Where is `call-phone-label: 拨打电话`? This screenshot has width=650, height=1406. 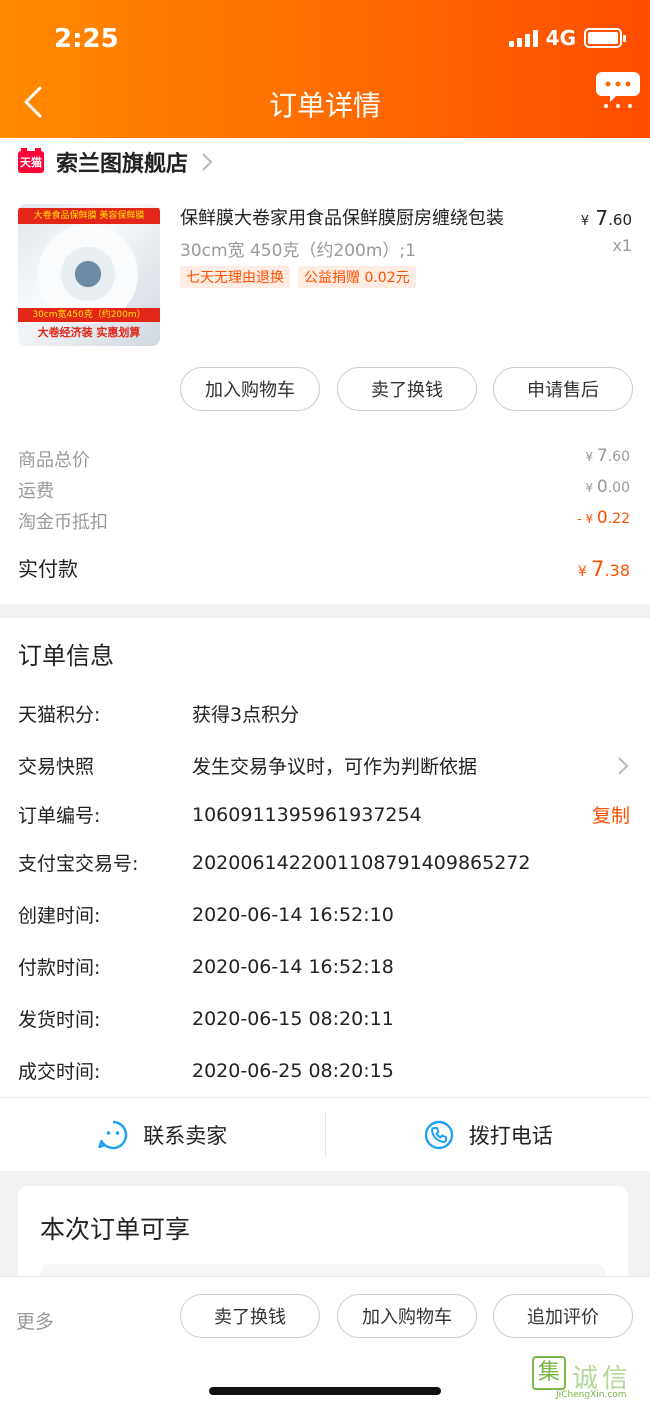
call-phone-label: 拨打电话 is located at coordinates (510, 1135).